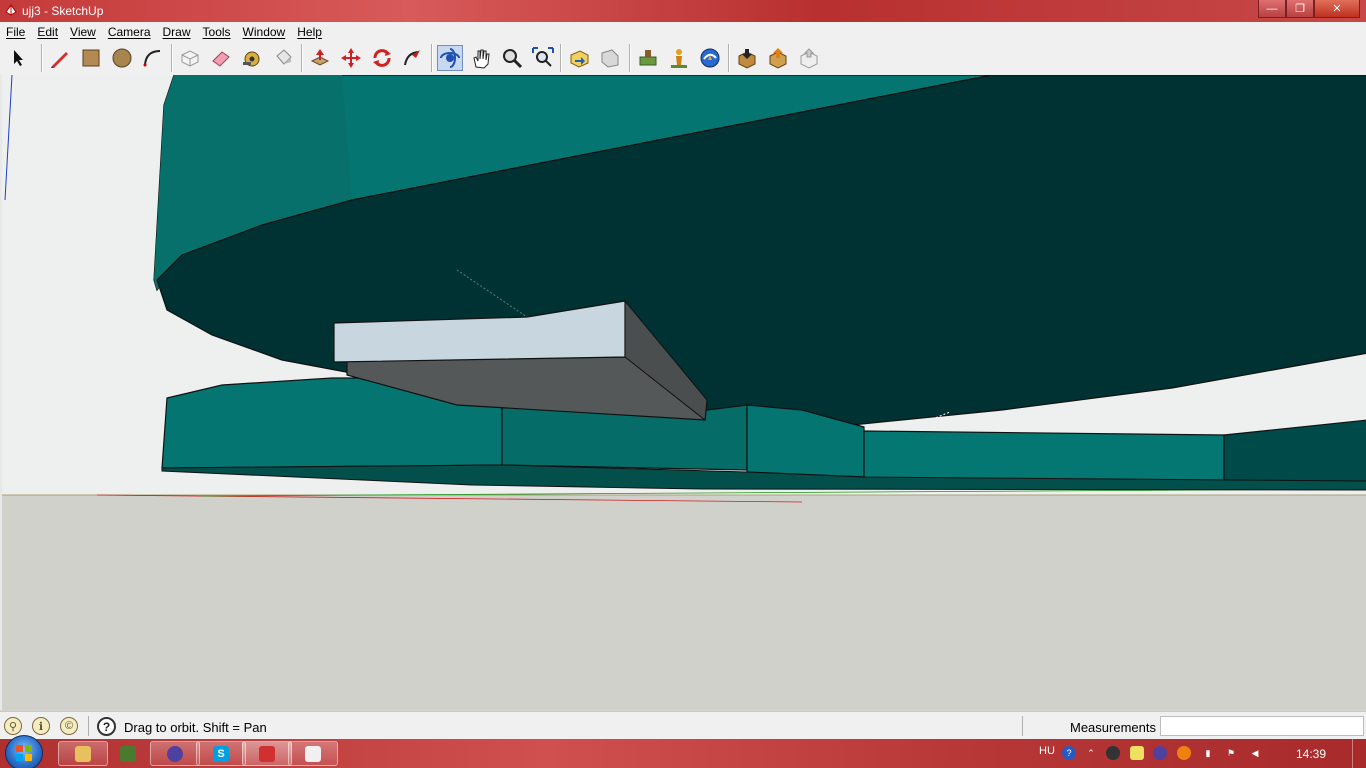 Image resolution: width=1366 pixels, height=768 pixels. What do you see at coordinates (1359, 753) in the screenshot?
I see `show-desktop-button` at bounding box center [1359, 753].